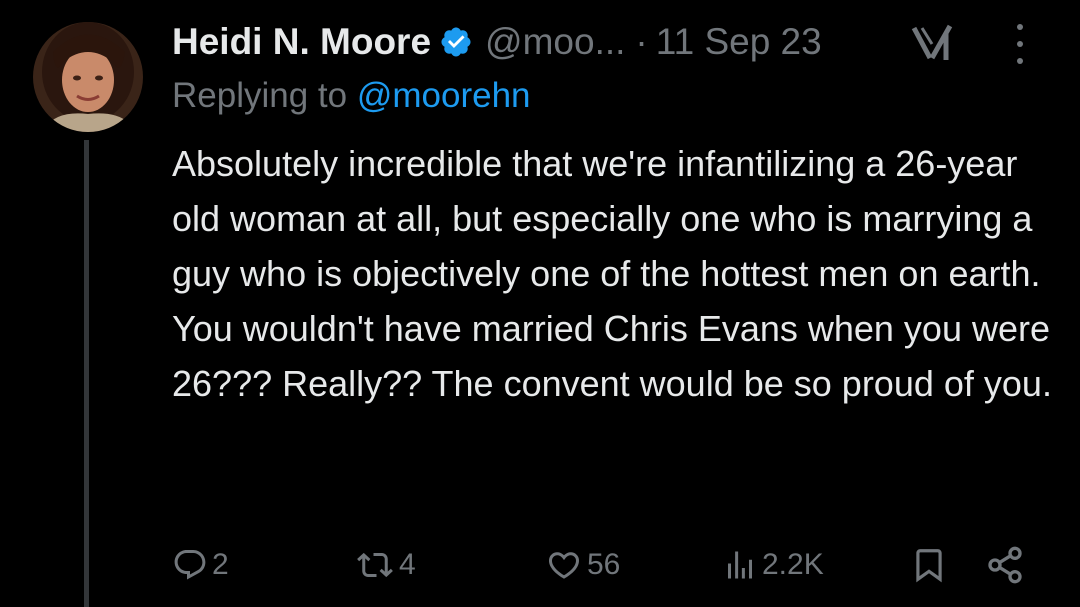 This screenshot has height=607, width=1080. I want to click on verified-badge-icon, so click(456, 42).